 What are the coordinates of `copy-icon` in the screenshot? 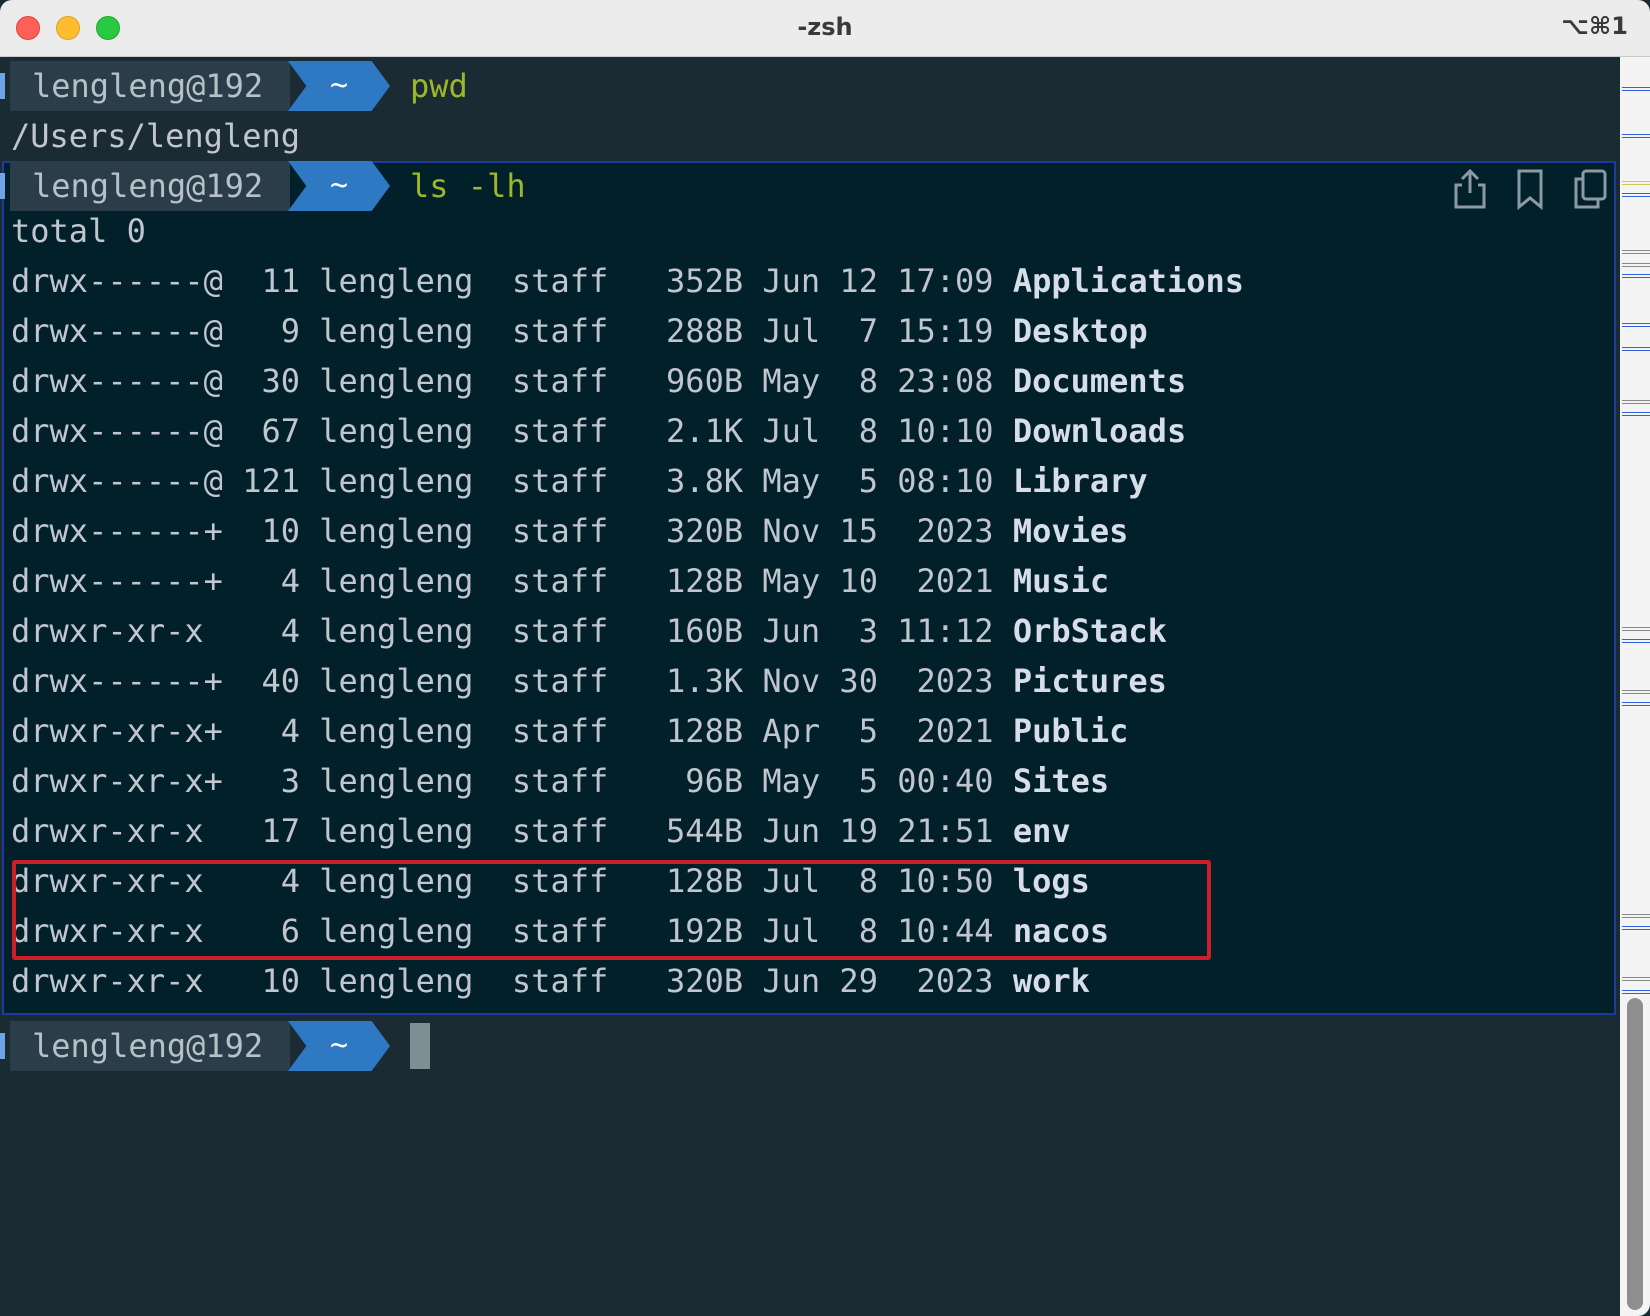 It's located at (1590, 189).